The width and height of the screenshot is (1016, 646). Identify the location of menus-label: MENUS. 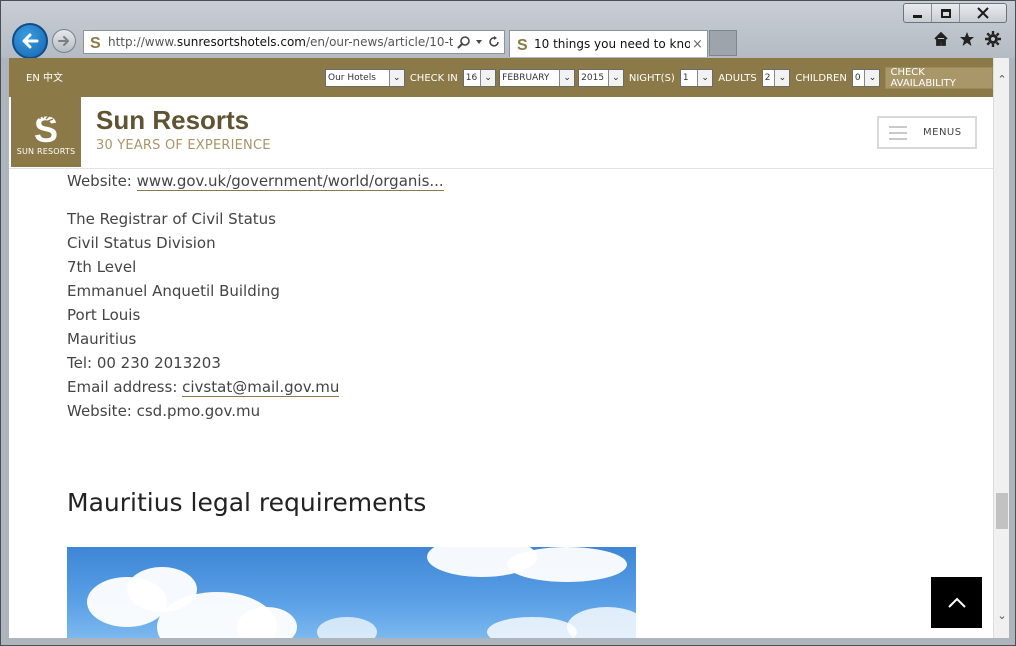
(942, 132).